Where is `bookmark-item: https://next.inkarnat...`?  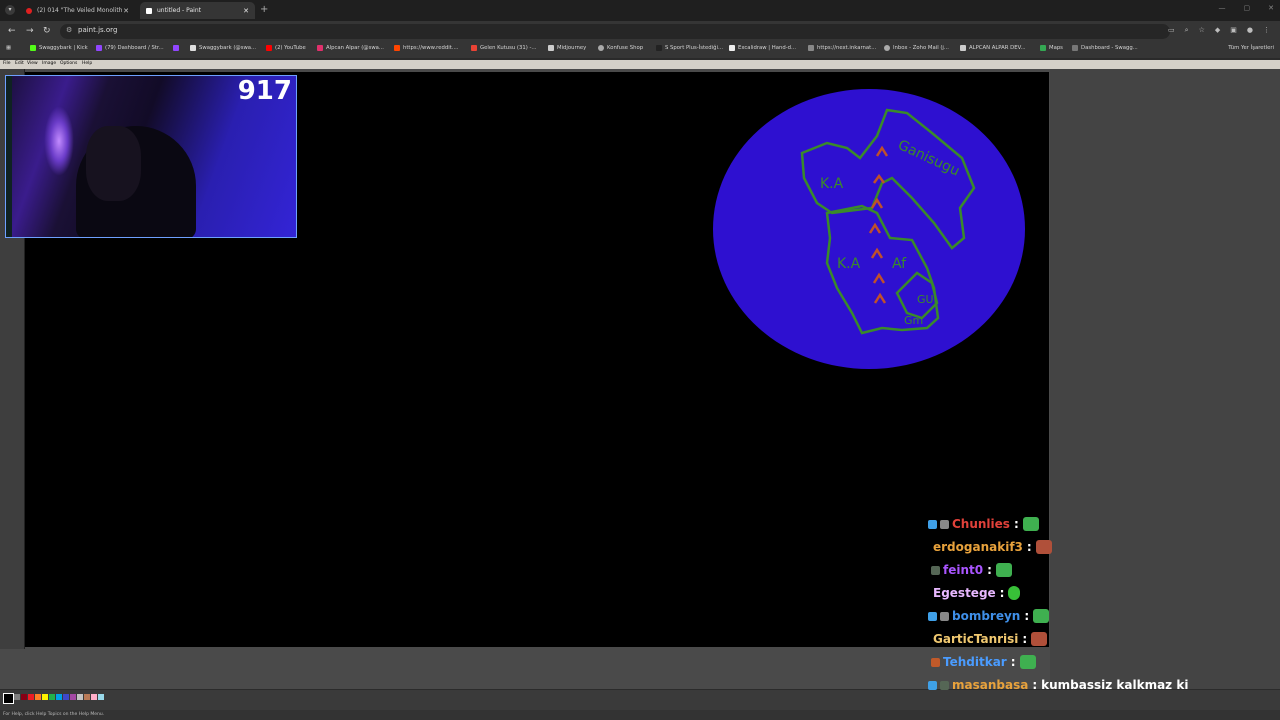
bookmark-item: https://next.inkarnat... is located at coordinates (842, 48).